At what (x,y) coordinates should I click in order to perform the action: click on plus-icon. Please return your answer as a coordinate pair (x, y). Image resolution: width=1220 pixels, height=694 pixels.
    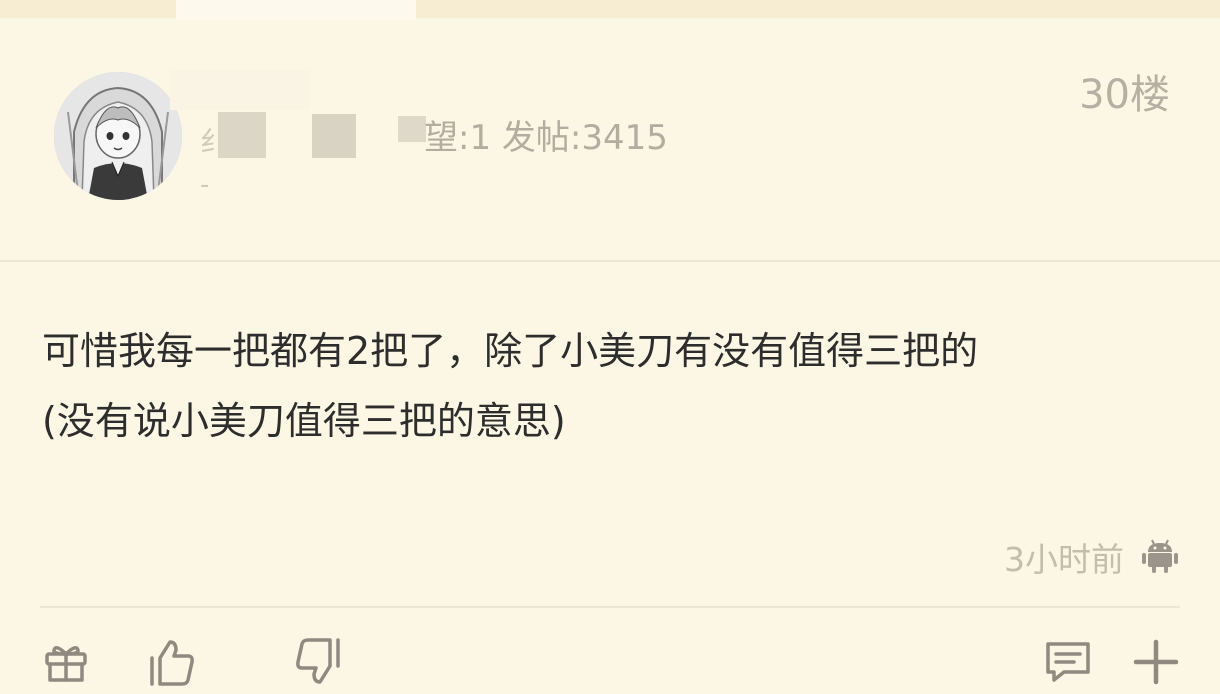
    Looking at the image, I should click on (1156, 662).